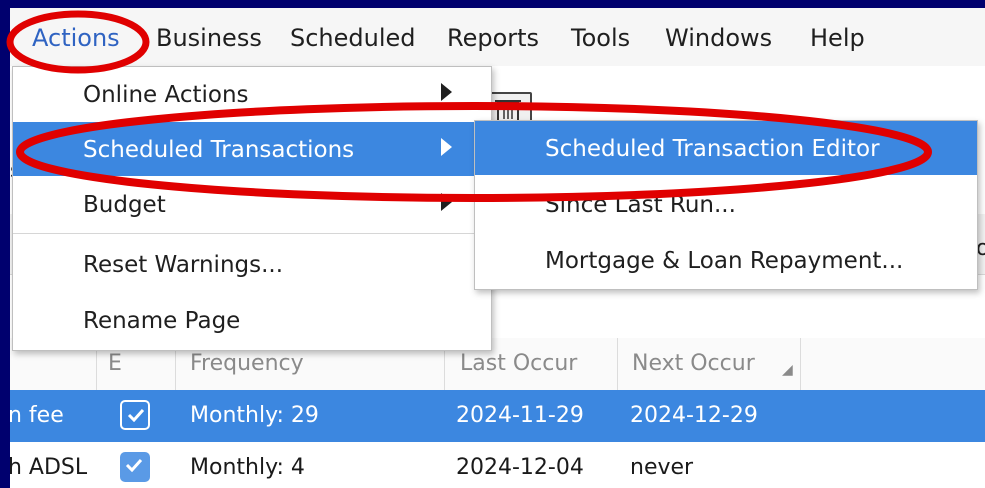  Describe the element at coordinates (662, 467) in the screenshot. I see `cell-next-occur: never` at that location.